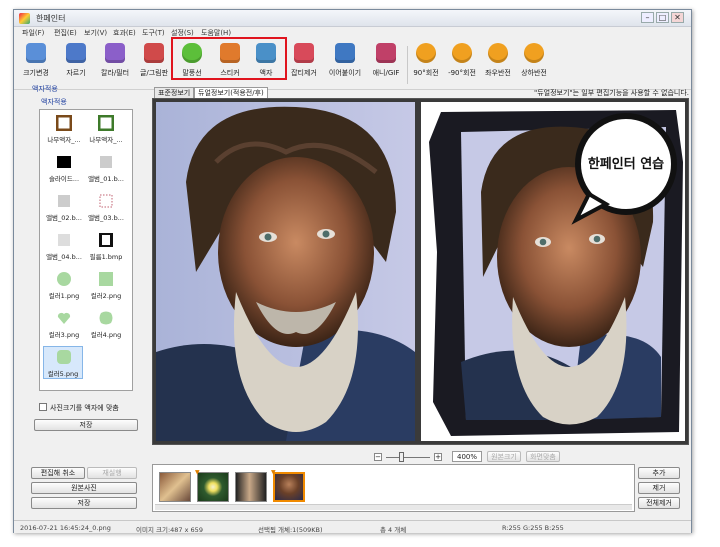 This screenshot has width=720, height=547. I want to click on flip-horizontal-button: 좌우반전, so click(498, 64).